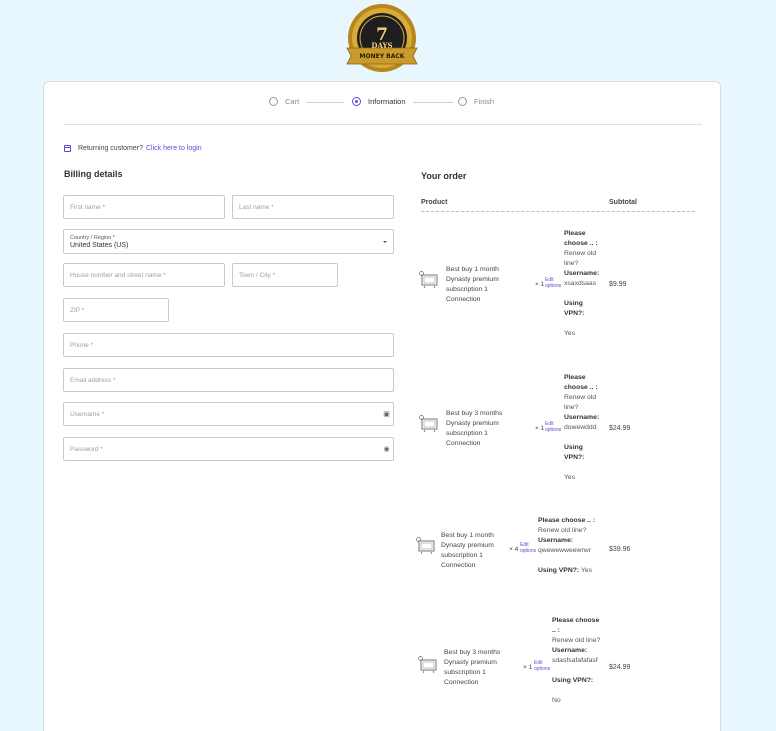 The image size is (776, 731). What do you see at coordinates (462, 101) in the screenshot?
I see `step-finish-circle-icon` at bounding box center [462, 101].